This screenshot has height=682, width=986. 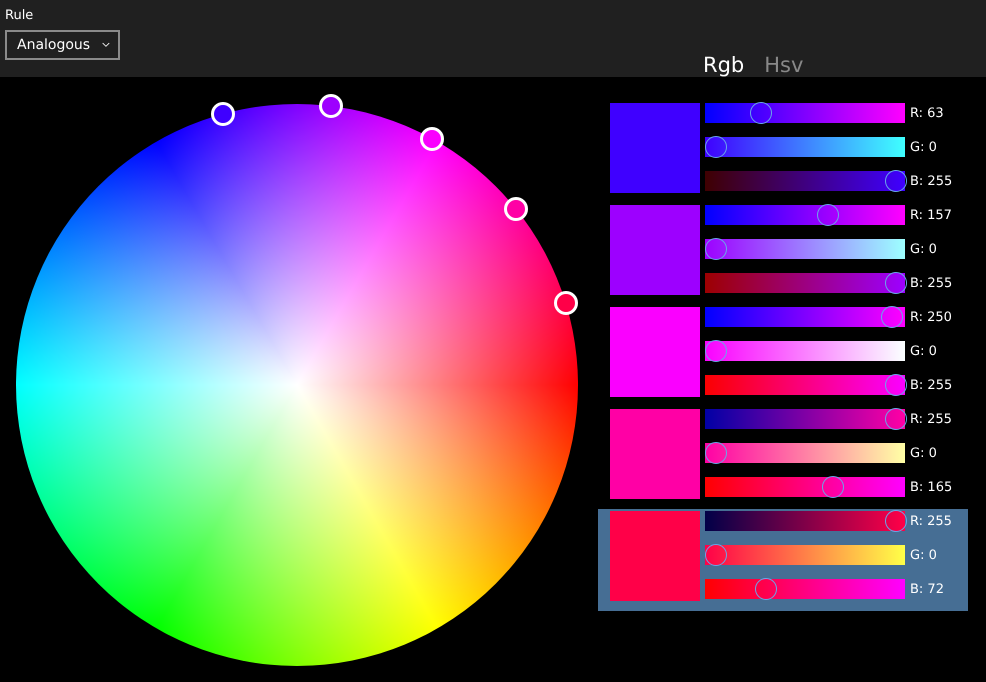 I want to click on channel-value: R: 157, so click(x=931, y=215).